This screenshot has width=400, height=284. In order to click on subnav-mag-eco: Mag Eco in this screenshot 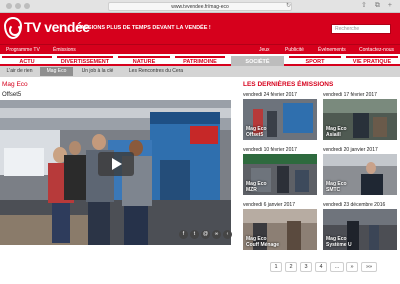, I will do `click(56, 71)`.